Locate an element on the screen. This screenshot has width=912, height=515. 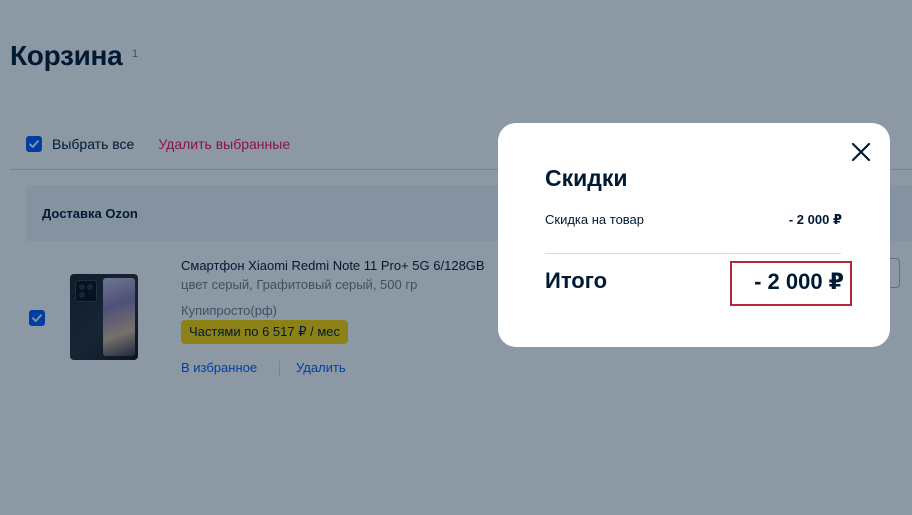
total-value: - 2 000 ₽ is located at coordinates (799, 281).